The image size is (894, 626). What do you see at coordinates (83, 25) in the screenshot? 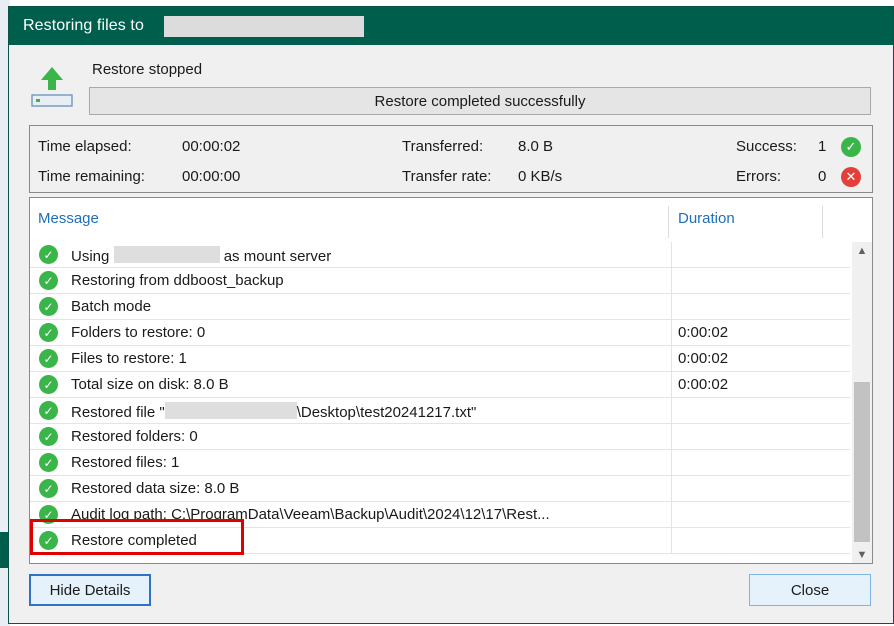
I see `window-title: Restoring files to` at bounding box center [83, 25].